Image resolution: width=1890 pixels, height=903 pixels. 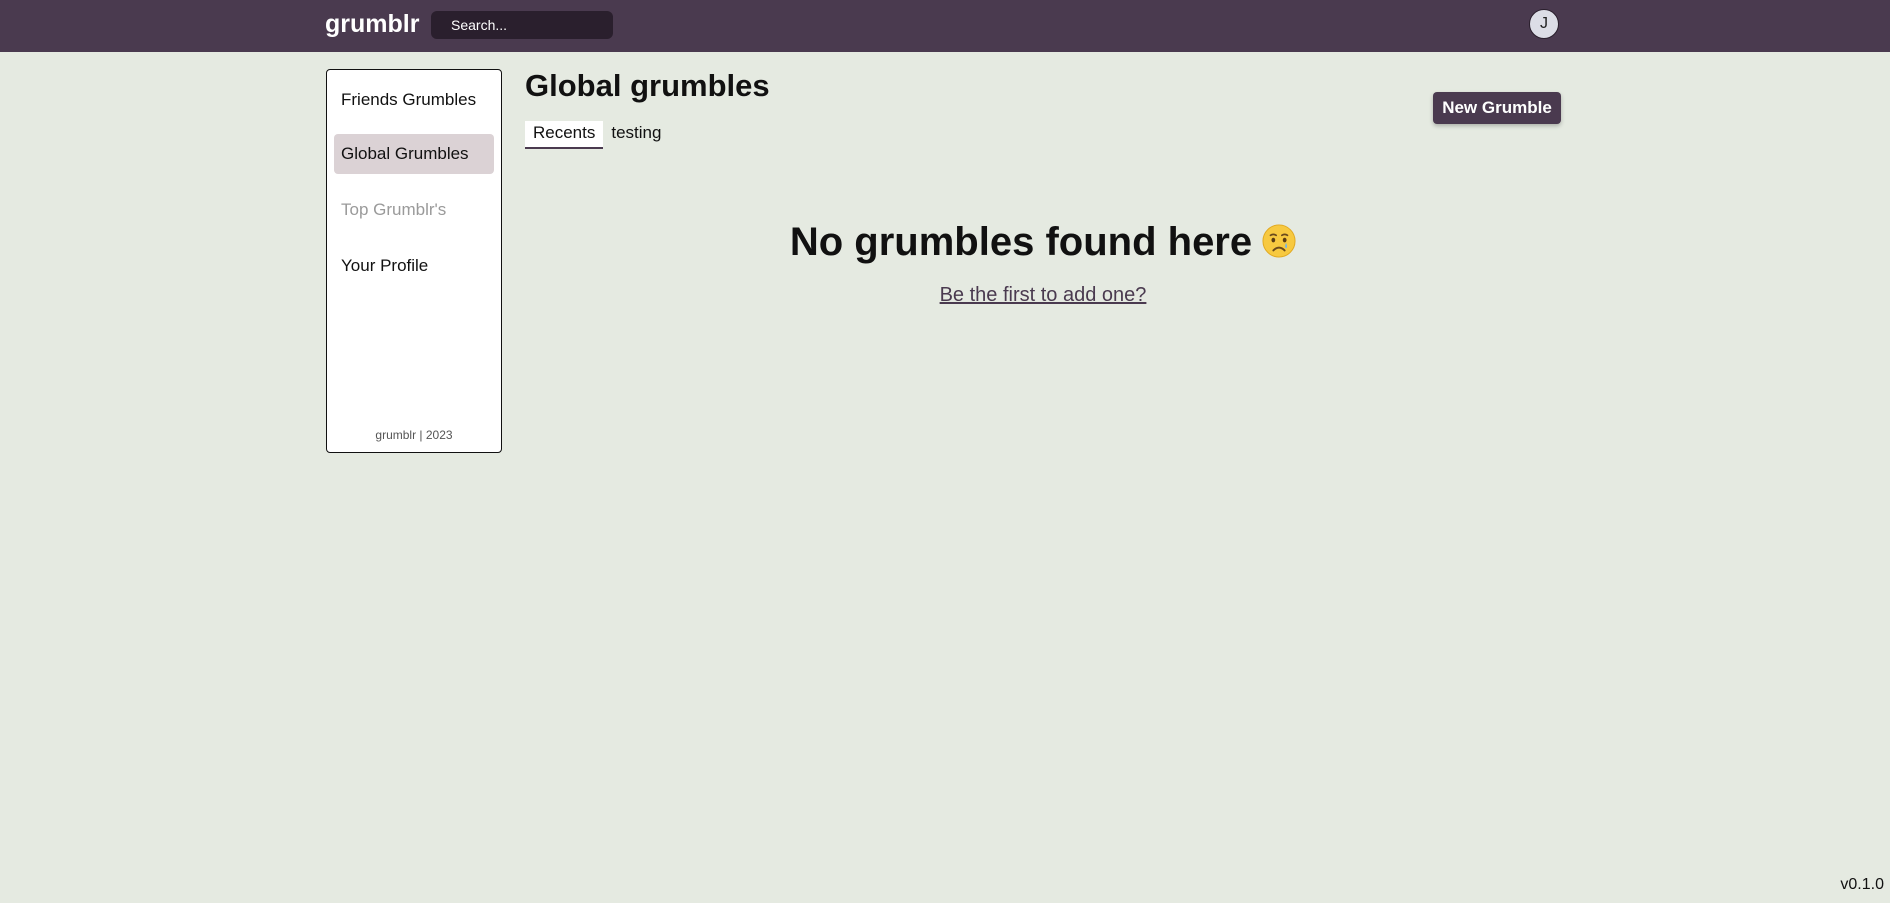 I want to click on sidebar-item-your-profile: Your Profile, so click(x=414, y=266).